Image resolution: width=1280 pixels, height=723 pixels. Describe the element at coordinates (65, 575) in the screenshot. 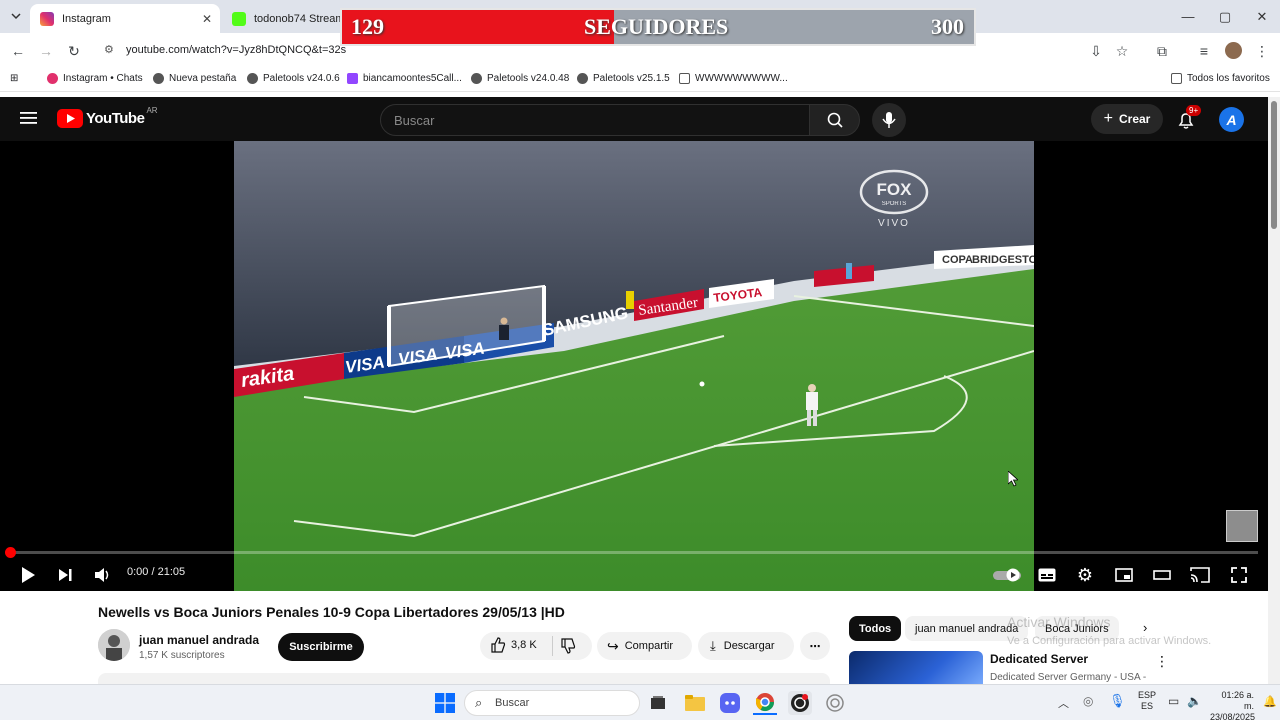

I see `next-button` at that location.